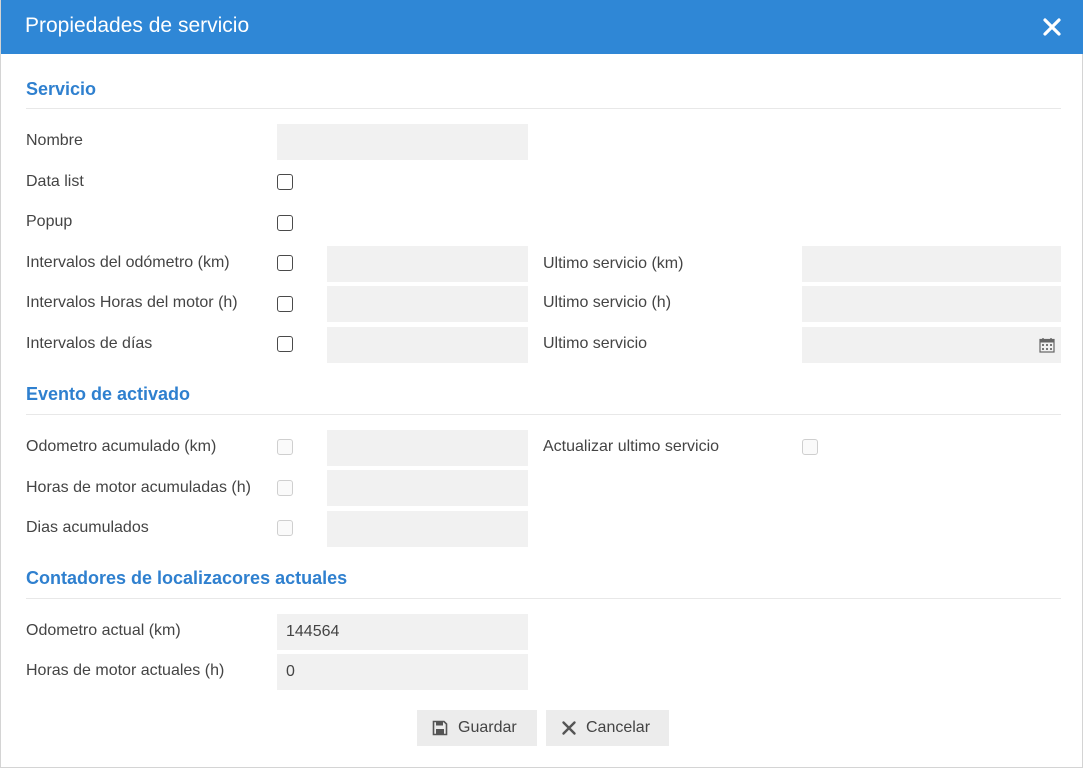  I want to click on accumulated-odometer-input, so click(427, 448).